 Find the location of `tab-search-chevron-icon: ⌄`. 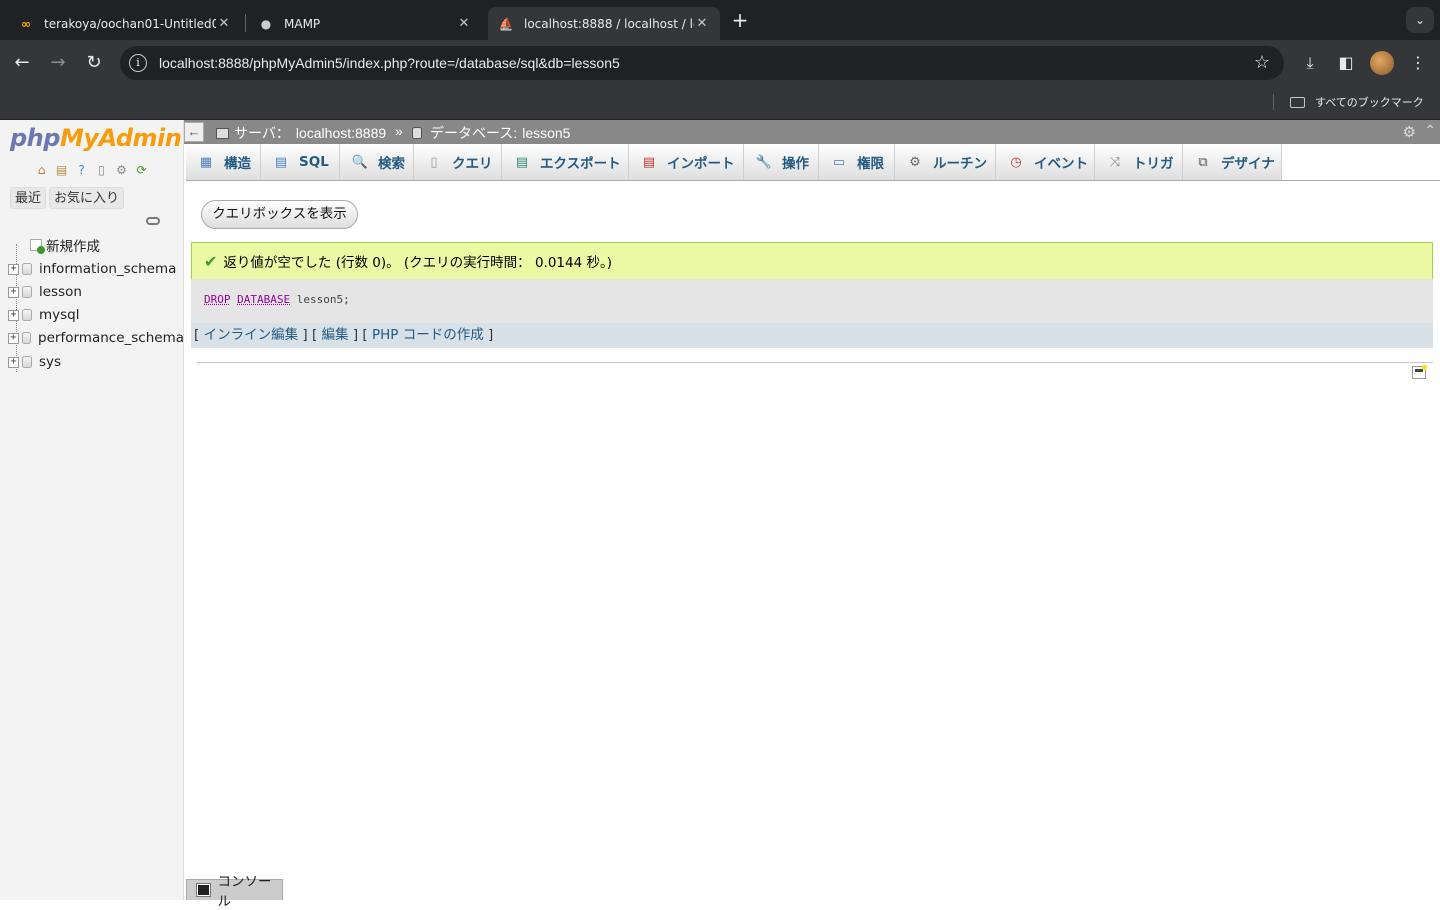

tab-search-chevron-icon: ⌄ is located at coordinates (1420, 20).